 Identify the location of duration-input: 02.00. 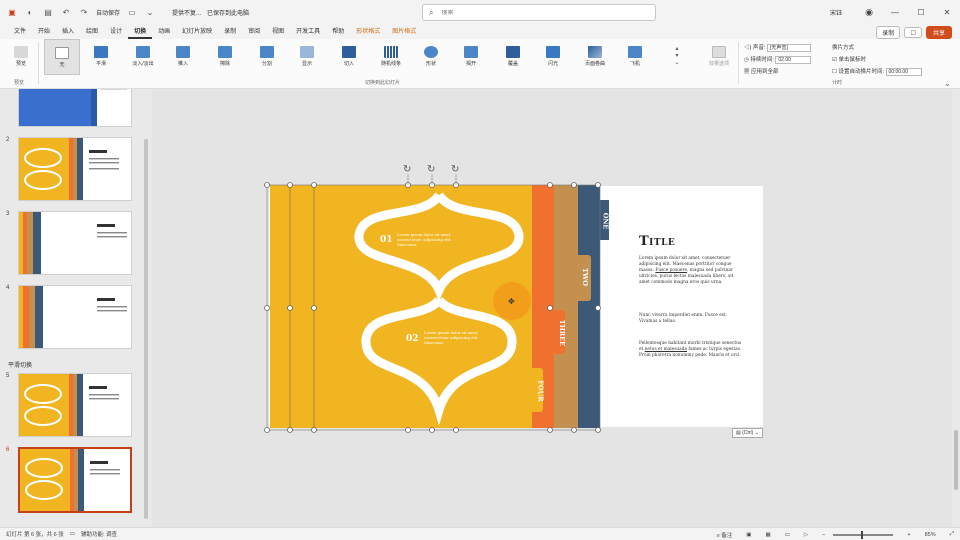
(793, 59).